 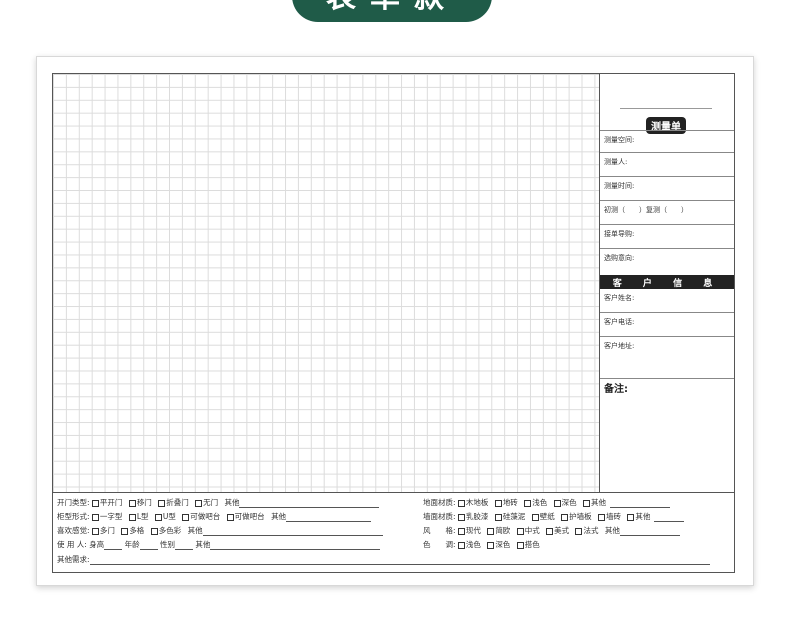 What do you see at coordinates (469, 530) in the screenshot?
I see `option-item: 现代` at bounding box center [469, 530].